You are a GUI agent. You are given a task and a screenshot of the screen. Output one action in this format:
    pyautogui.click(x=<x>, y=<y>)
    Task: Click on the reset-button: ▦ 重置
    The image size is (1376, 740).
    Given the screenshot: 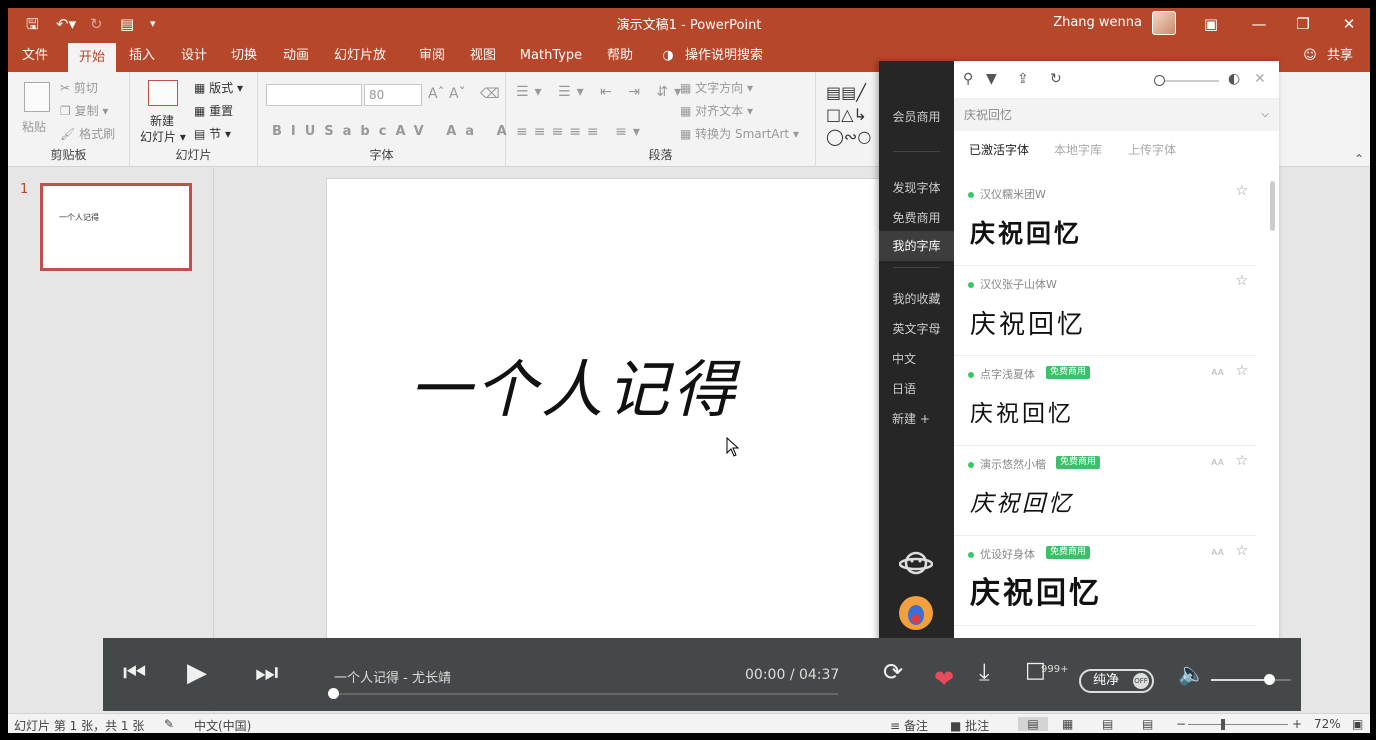 What is the action you would take?
    pyautogui.click(x=213, y=110)
    